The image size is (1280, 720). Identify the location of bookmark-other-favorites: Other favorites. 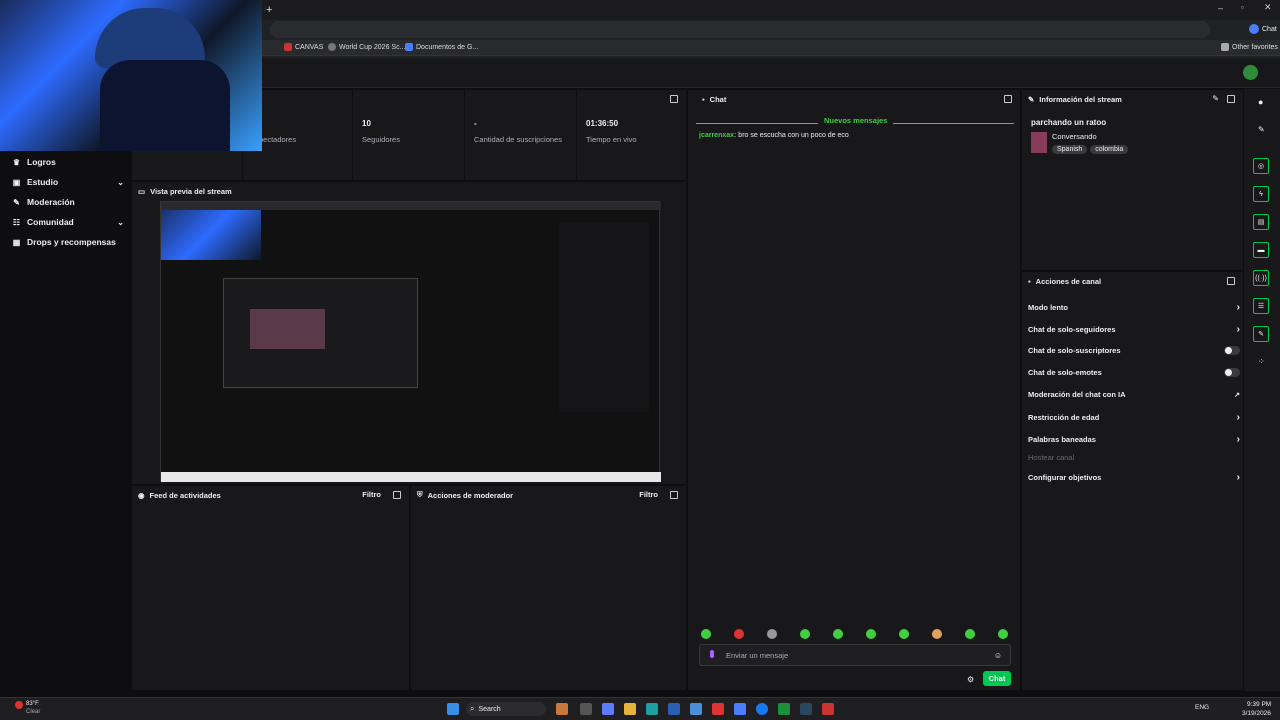
(1249, 47).